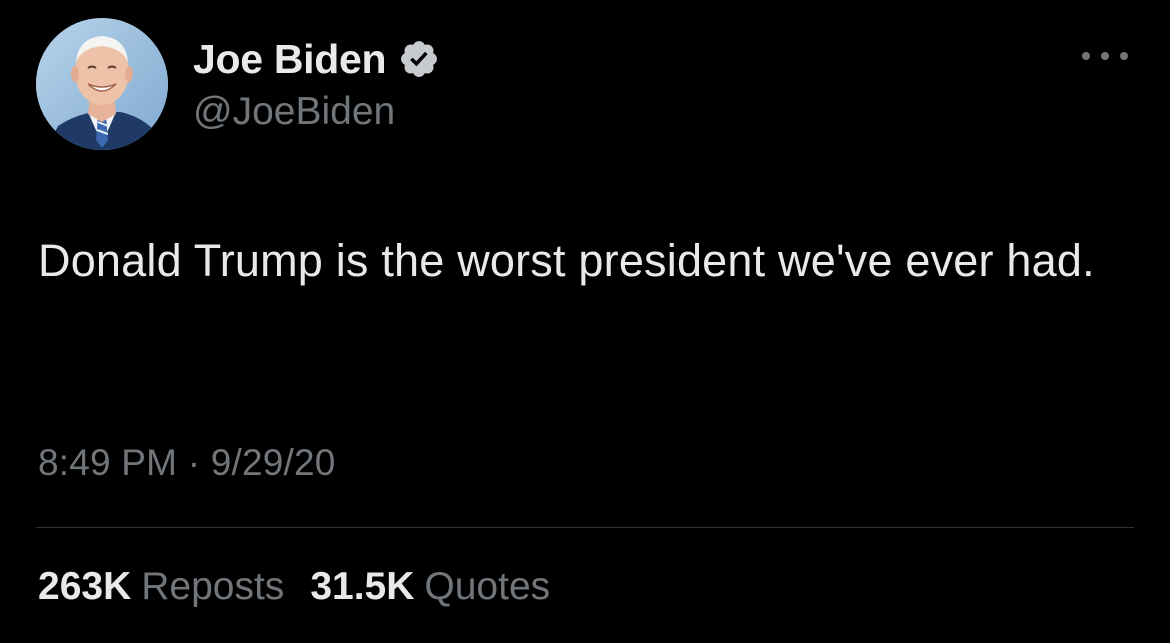 The width and height of the screenshot is (1170, 643). What do you see at coordinates (290, 59) in the screenshot?
I see `author-display-name: Joe Biden` at bounding box center [290, 59].